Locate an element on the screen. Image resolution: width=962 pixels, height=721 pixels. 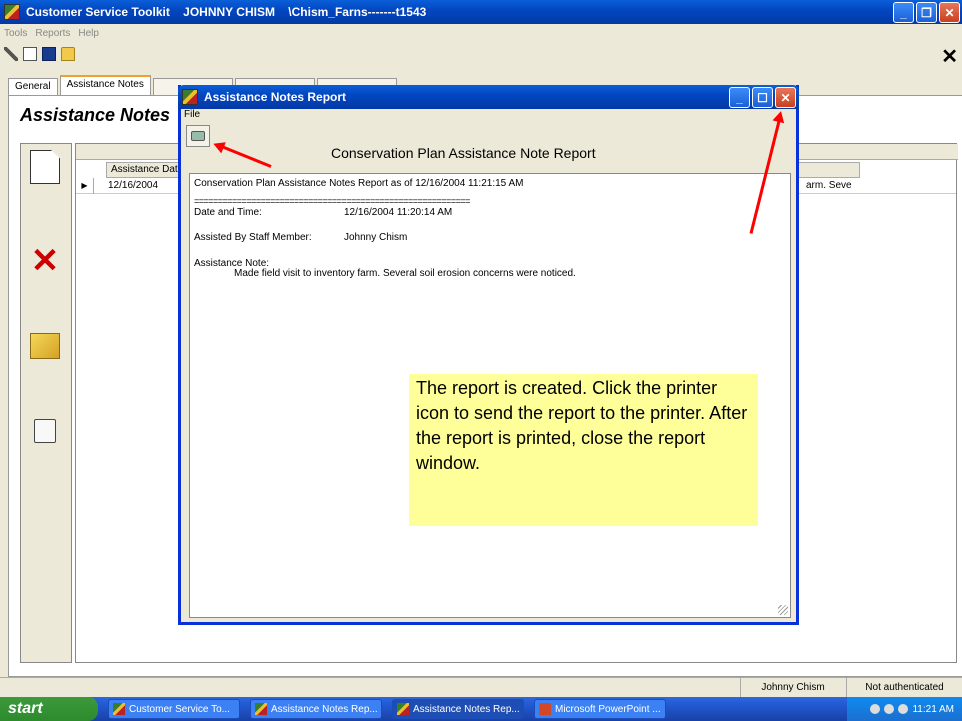
print-button is located at coordinates (198, 136).